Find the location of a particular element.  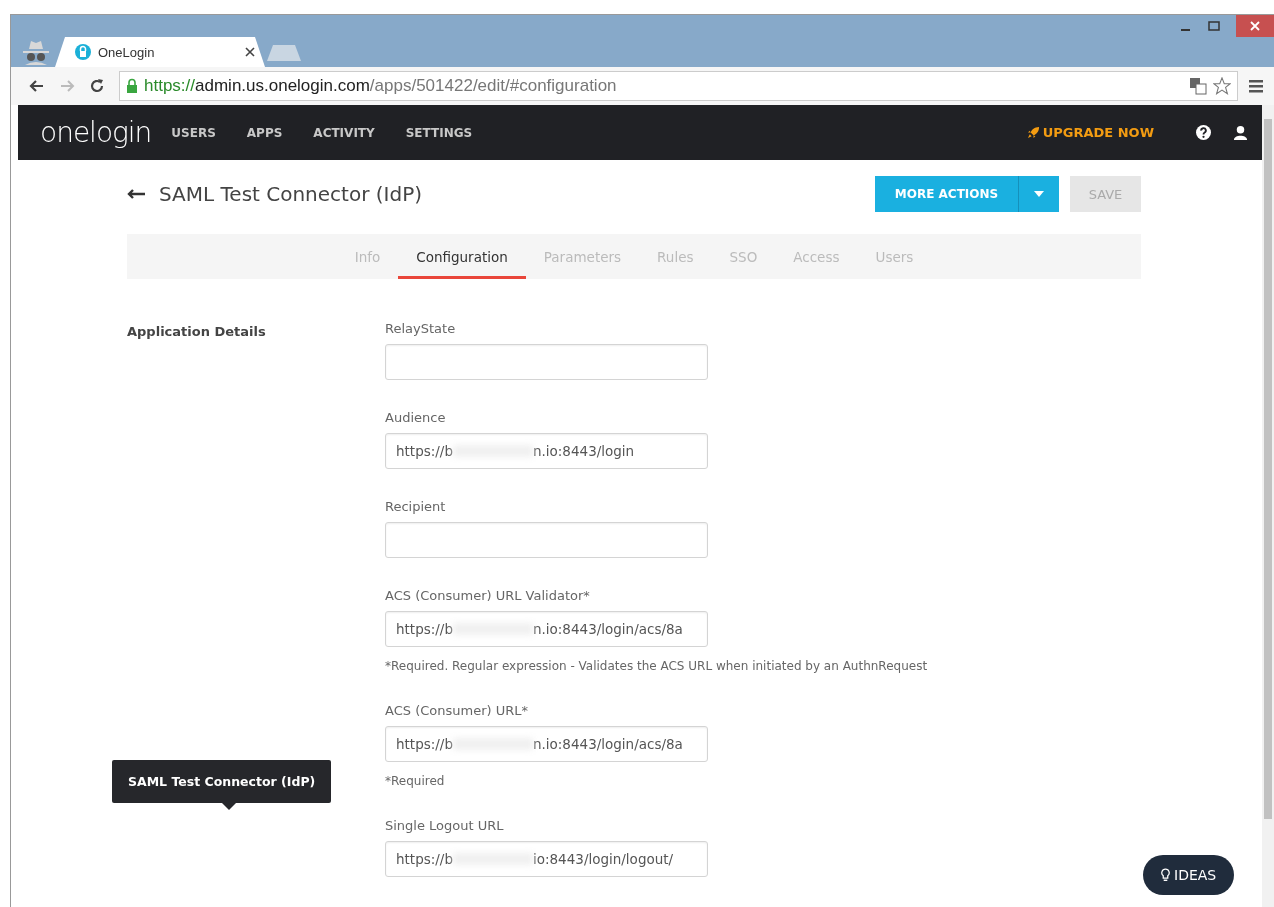

user-icon is located at coordinates (1240, 132).